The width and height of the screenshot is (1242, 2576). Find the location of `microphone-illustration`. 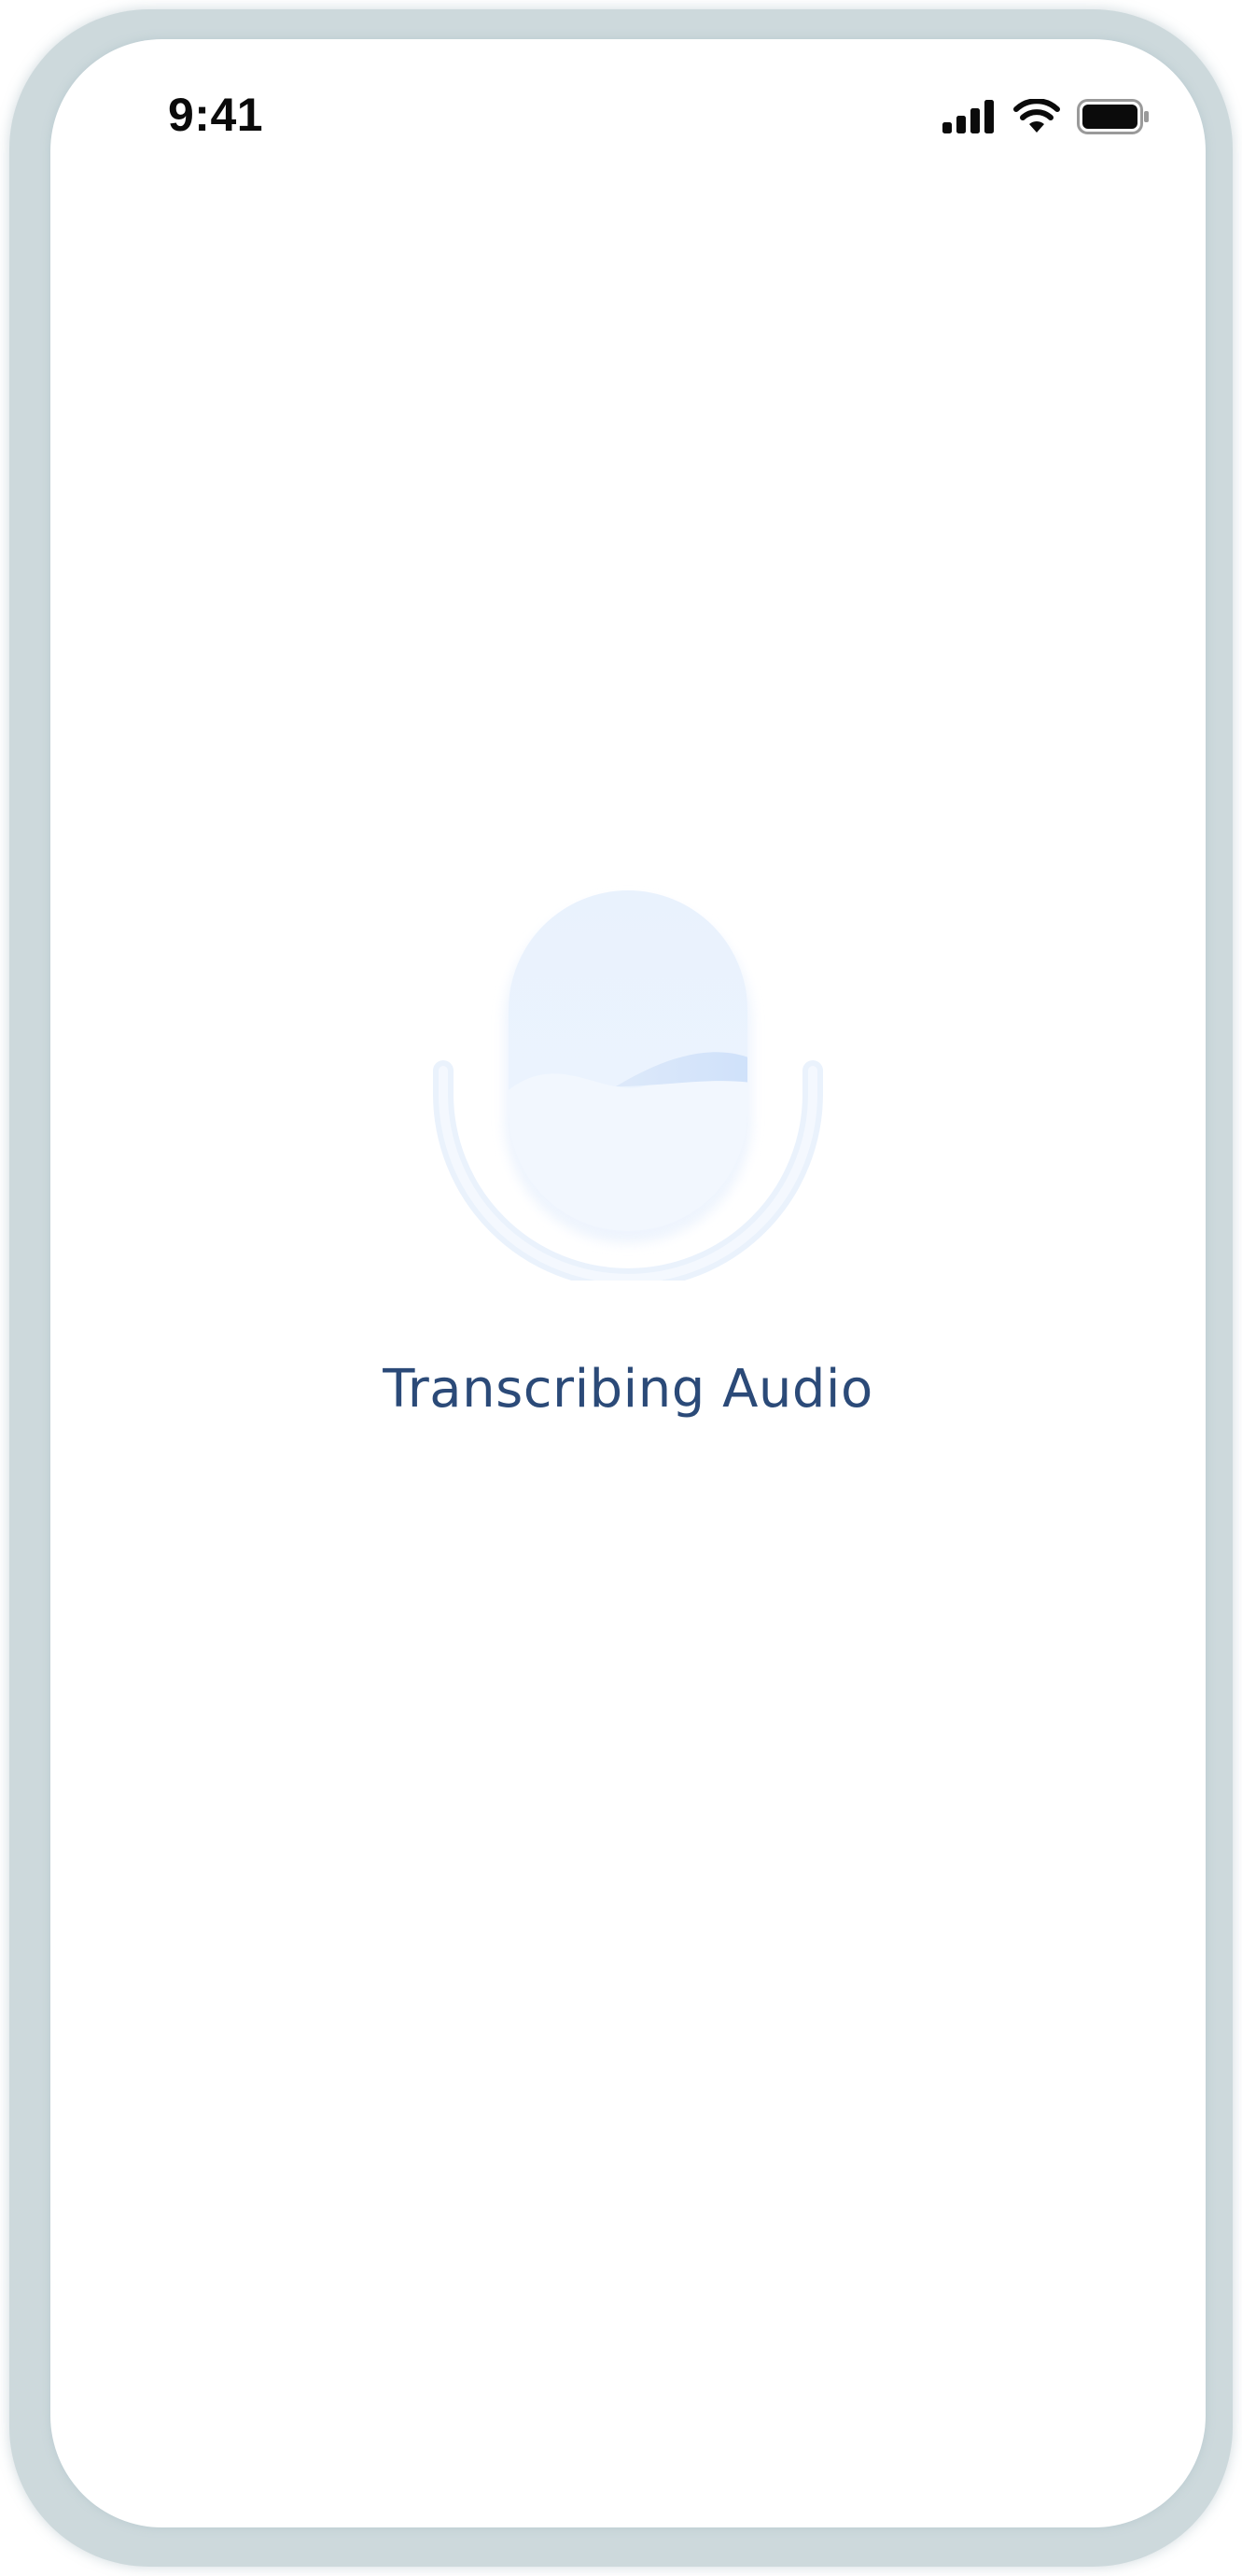

microphone-illustration is located at coordinates (628, 1065).